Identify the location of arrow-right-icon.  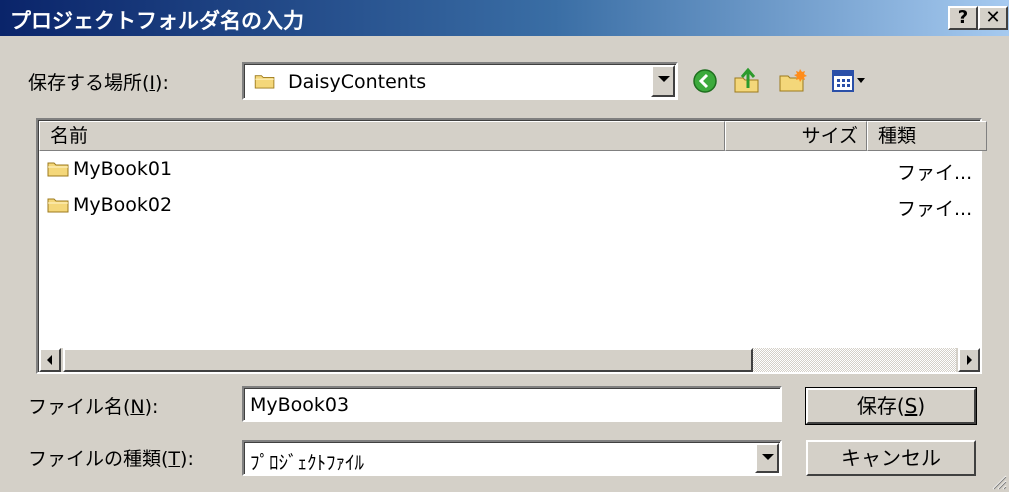
(969, 360).